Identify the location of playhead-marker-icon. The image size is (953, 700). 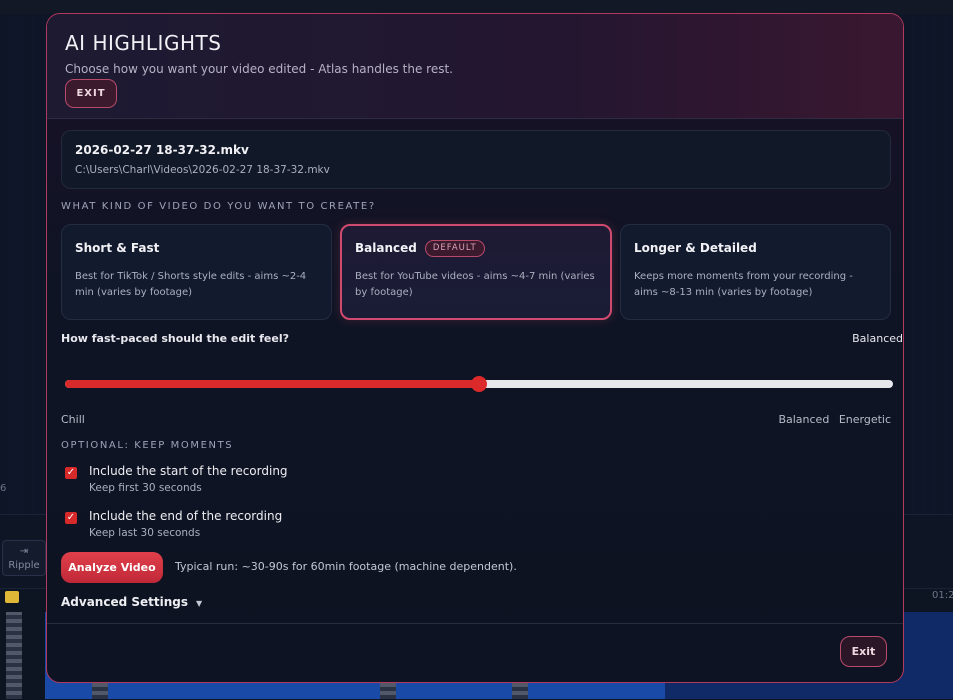
(12, 597).